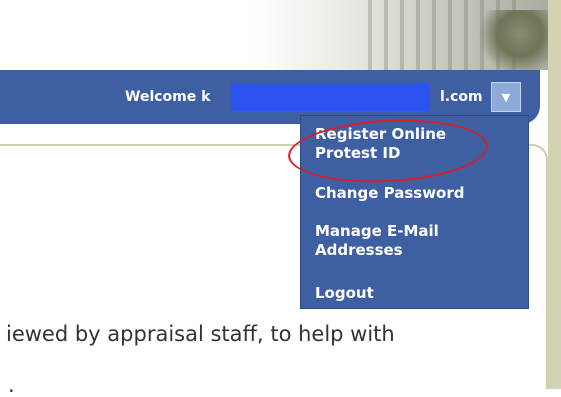  What do you see at coordinates (390, 241) in the screenshot?
I see `menu-item-manage-email-addresses: Manage E-Mail Addresses` at bounding box center [390, 241].